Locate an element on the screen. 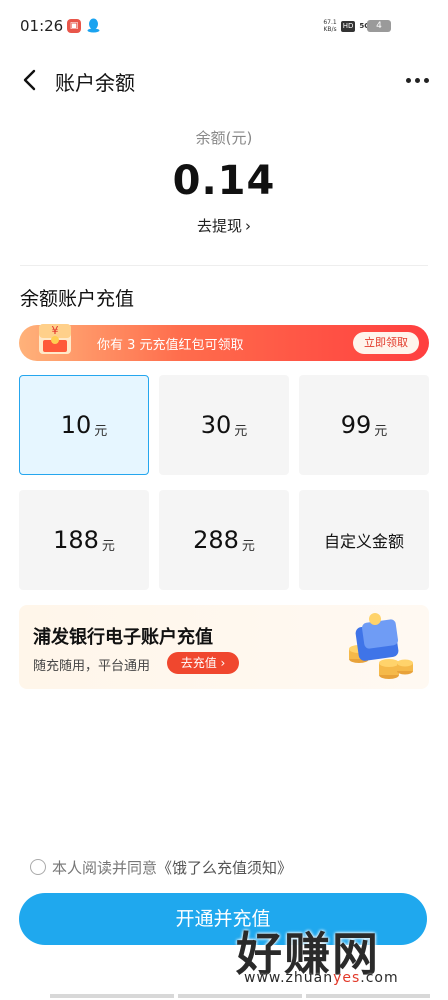 The image size is (448, 1000). agreement-link: 《饿了么充值须知》 is located at coordinates (224, 867).